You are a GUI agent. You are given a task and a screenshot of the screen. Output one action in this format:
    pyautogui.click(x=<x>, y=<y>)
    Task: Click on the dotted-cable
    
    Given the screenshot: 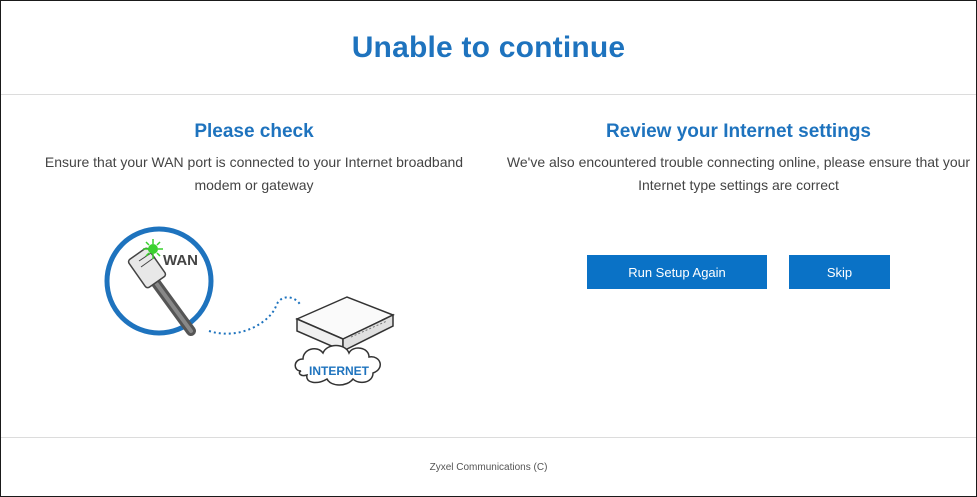 What is the action you would take?
    pyautogui.click(x=255, y=315)
    